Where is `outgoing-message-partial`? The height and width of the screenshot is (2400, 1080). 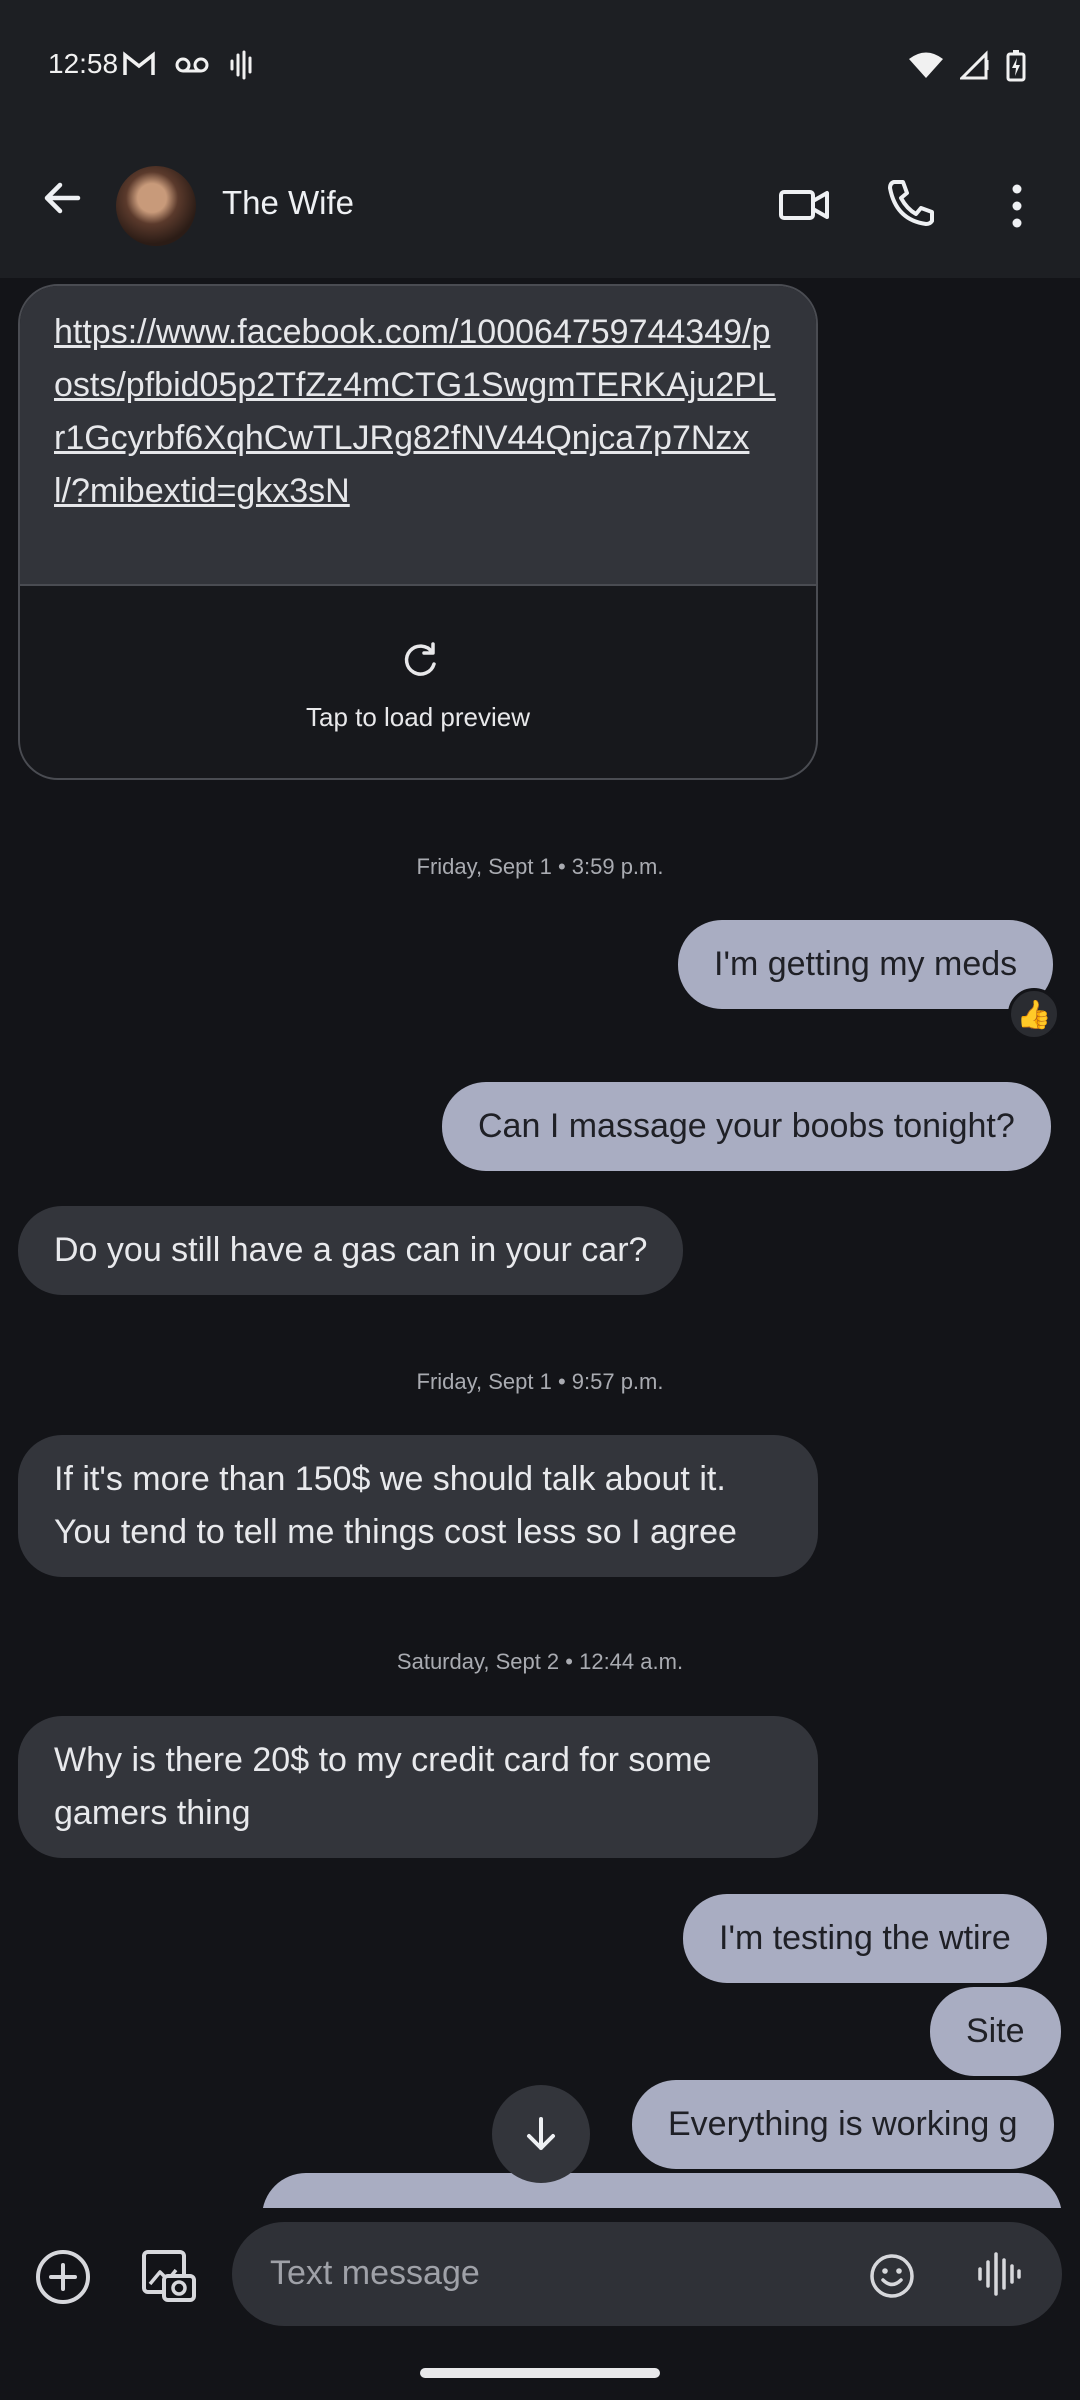 outgoing-message-partial is located at coordinates (662, 2190).